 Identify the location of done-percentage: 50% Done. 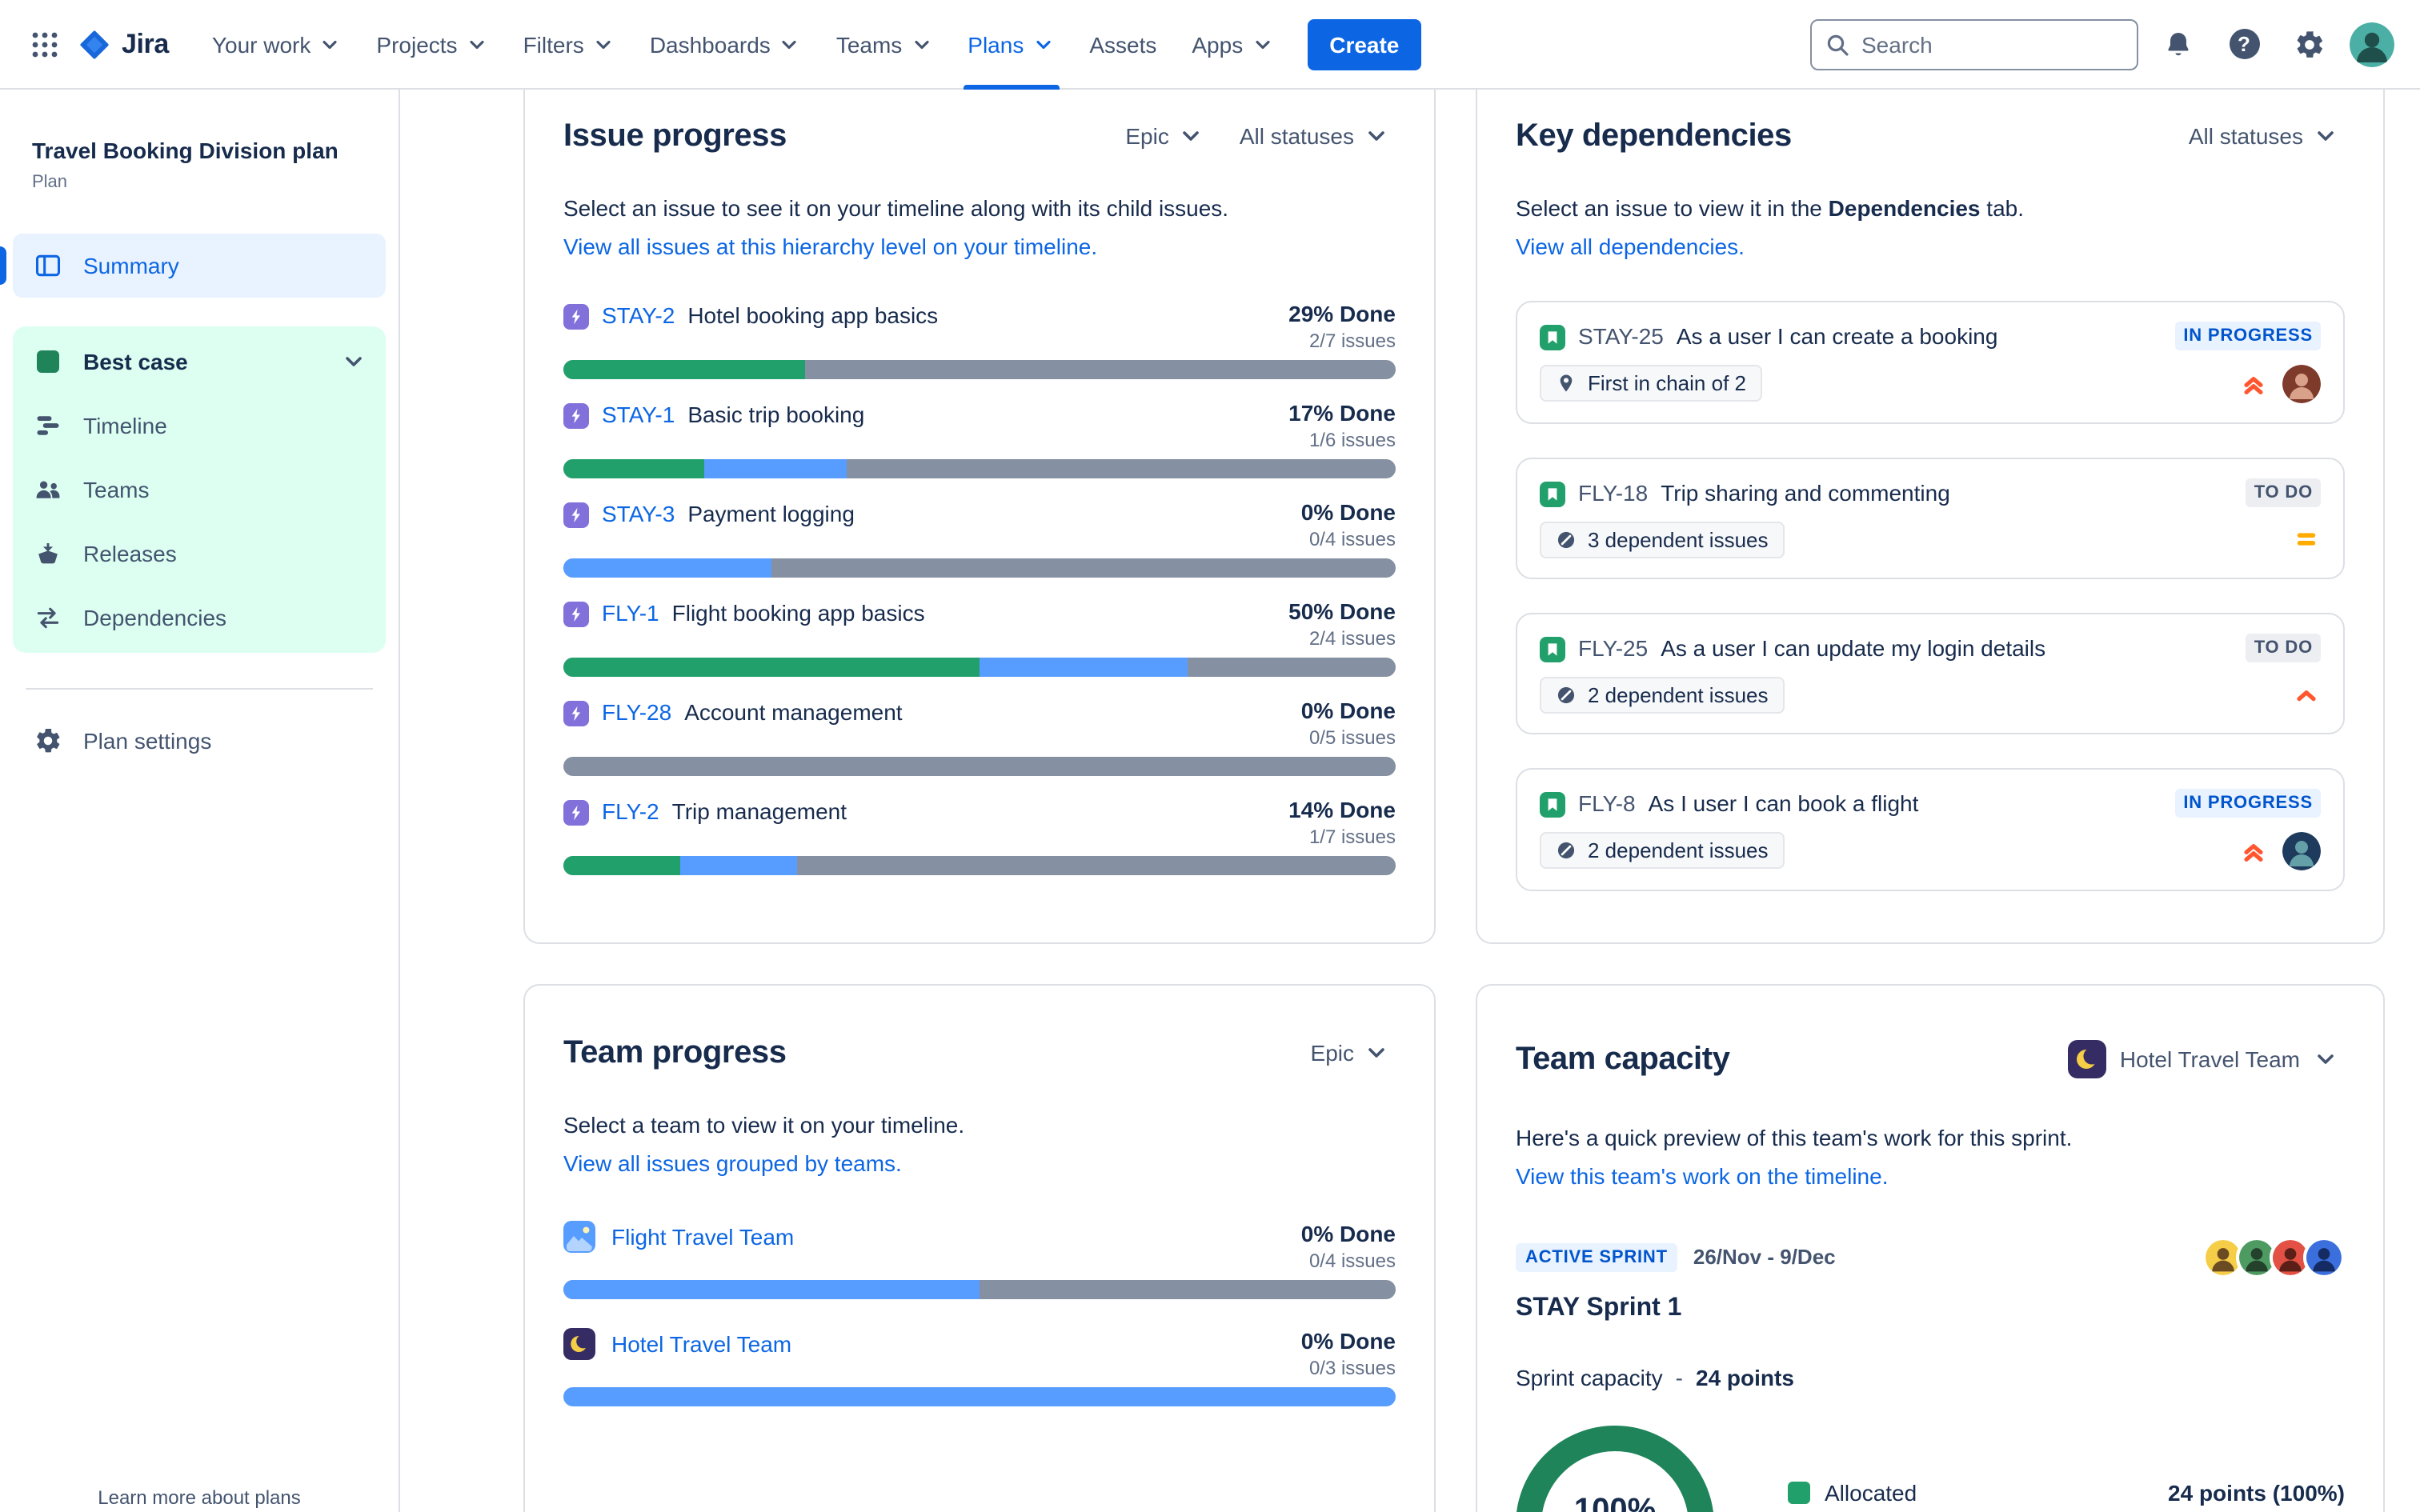
(1342, 611).